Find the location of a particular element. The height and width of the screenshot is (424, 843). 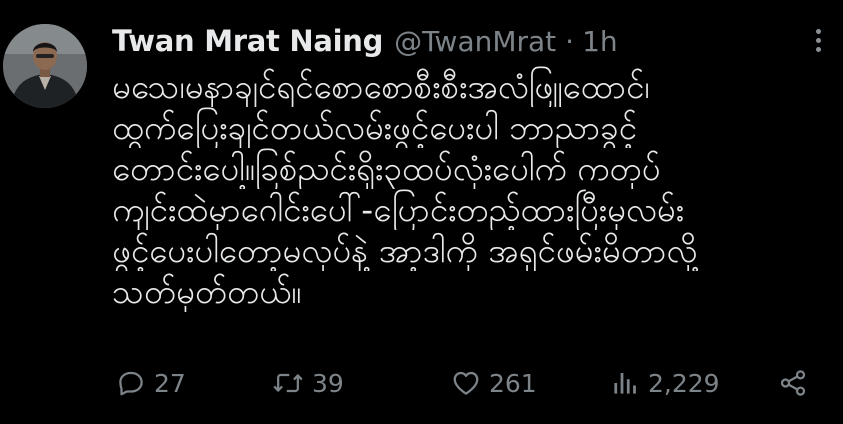

avatar is located at coordinates (45, 66).